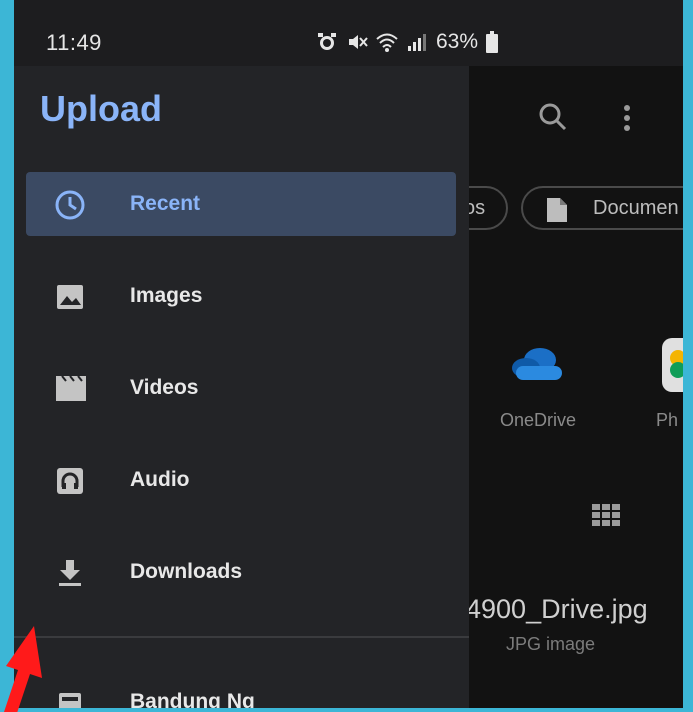  What do you see at coordinates (606, 515) in the screenshot?
I see `grid-view-icon` at bounding box center [606, 515].